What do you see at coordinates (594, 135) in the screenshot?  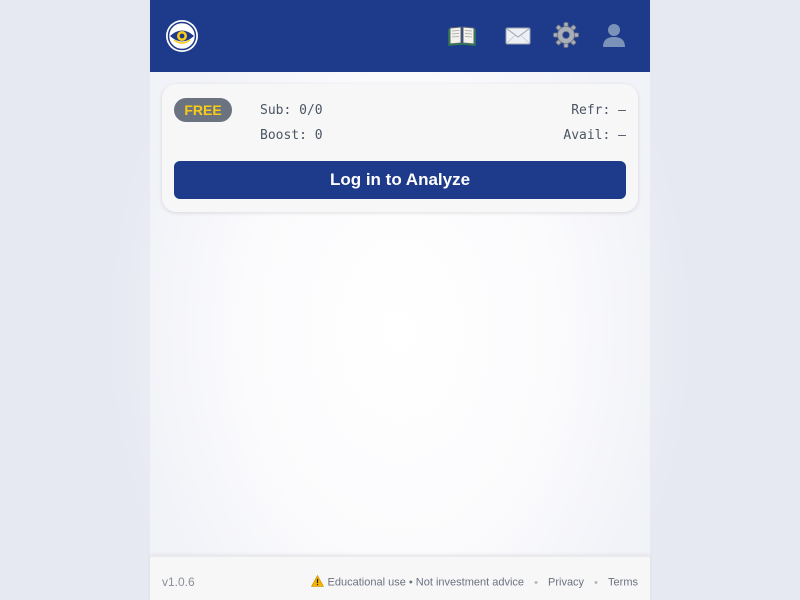 I see `available-stat: Avail: —` at bounding box center [594, 135].